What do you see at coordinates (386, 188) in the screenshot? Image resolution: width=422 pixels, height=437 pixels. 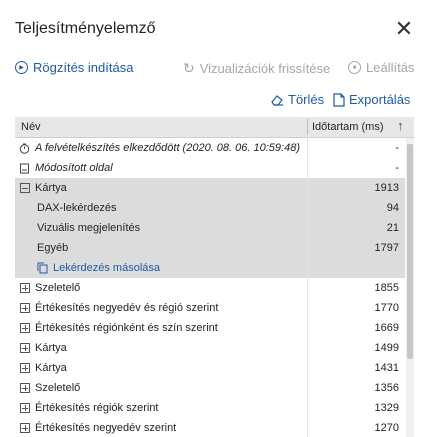 I see `row-duration: 1913` at bounding box center [386, 188].